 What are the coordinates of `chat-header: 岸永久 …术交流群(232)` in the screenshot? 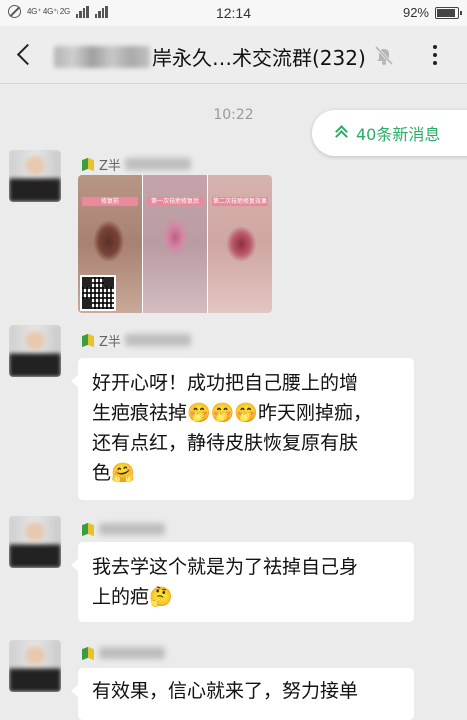 It's located at (233, 55).